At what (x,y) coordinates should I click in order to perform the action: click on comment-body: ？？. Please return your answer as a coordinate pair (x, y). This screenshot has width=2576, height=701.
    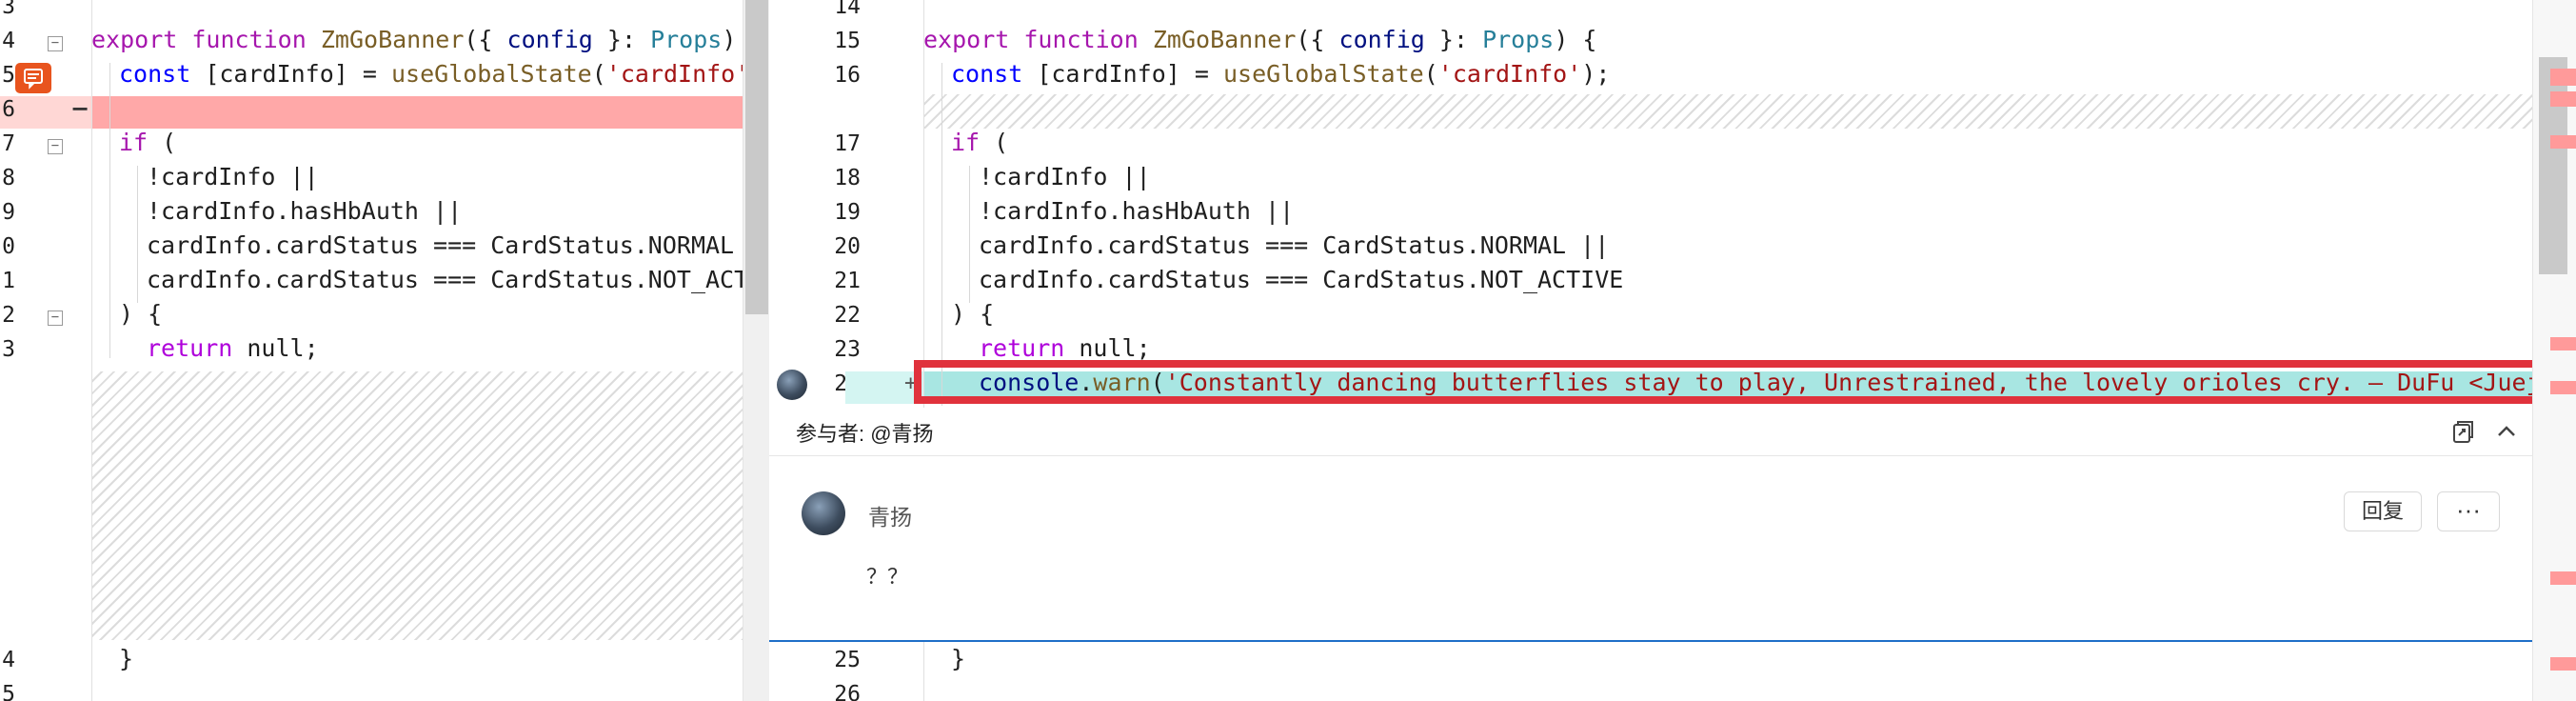
    Looking at the image, I should click on (887, 577).